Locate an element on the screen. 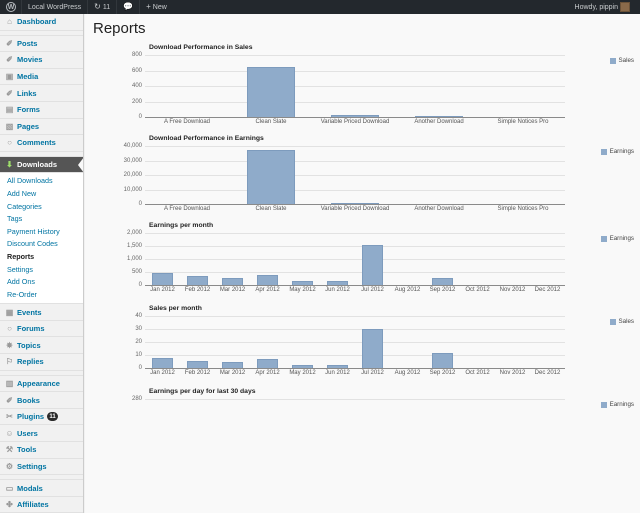 This screenshot has width=640, height=513. sidebar-item-tools: ⚒ Tools is located at coordinates (41, 450).